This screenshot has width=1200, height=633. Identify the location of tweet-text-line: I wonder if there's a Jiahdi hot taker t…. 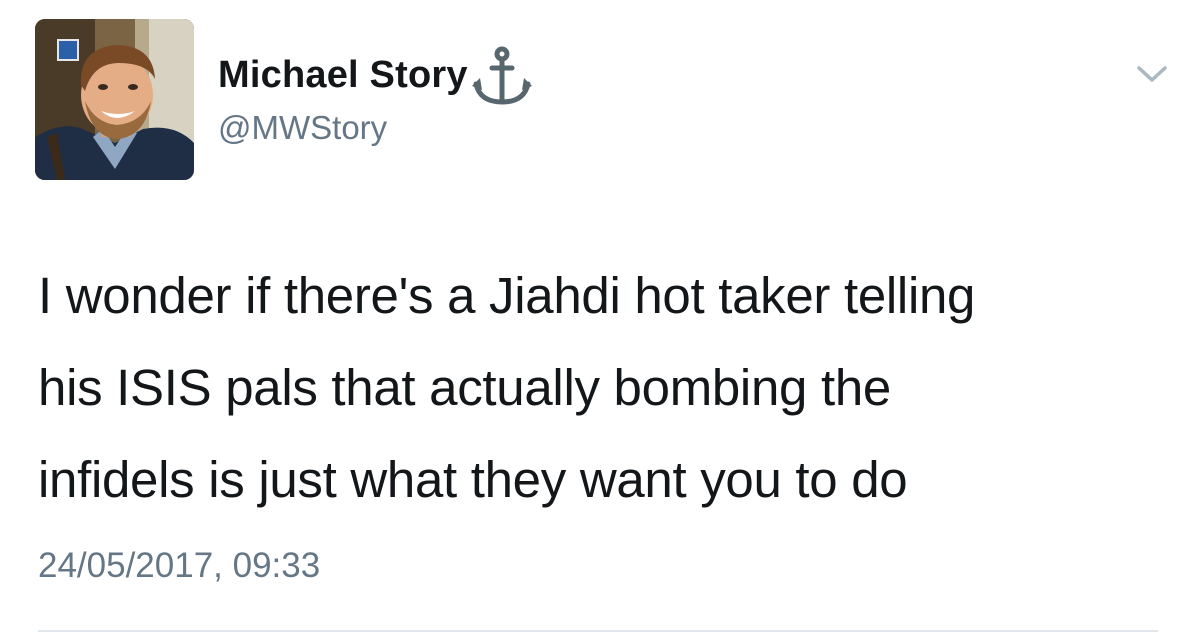
(507, 295).